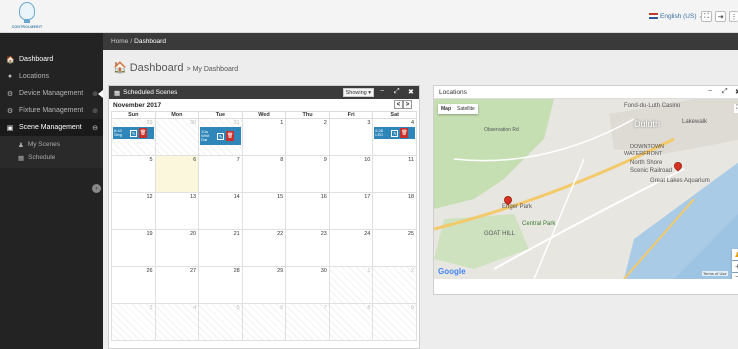  Describe the element at coordinates (407, 104) in the screenshot. I see `next-month-button: >` at that location.